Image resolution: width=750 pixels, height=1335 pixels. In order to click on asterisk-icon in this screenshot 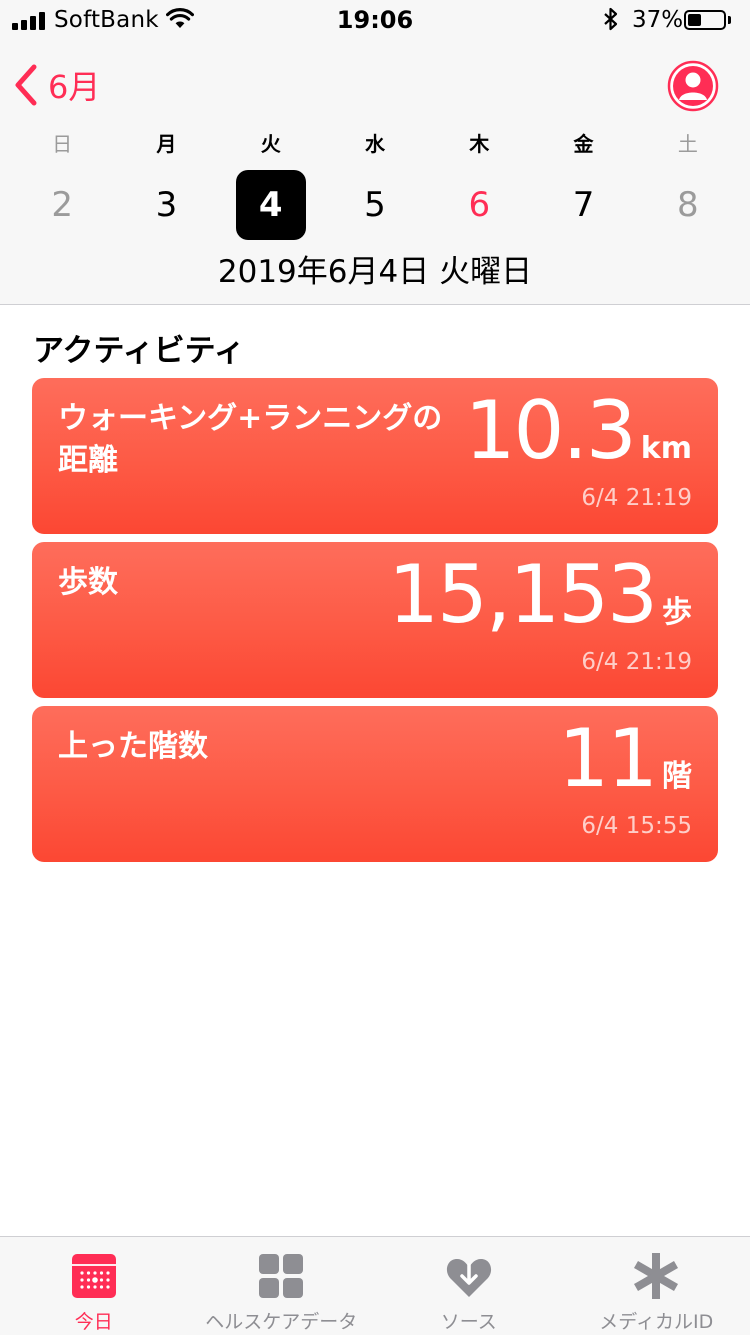, I will do `click(656, 1276)`.